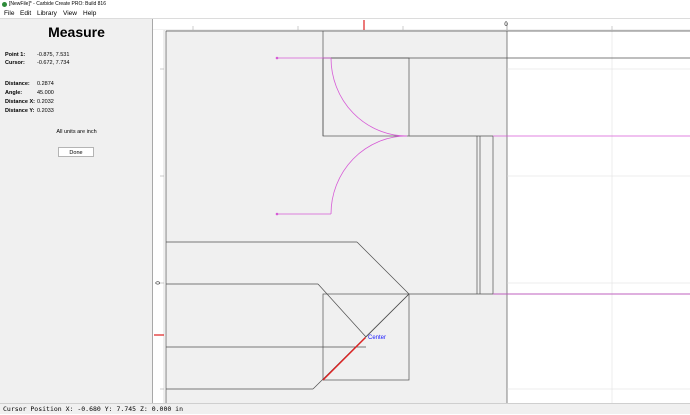  I want to click on center-snap-label: Center, so click(377, 338).